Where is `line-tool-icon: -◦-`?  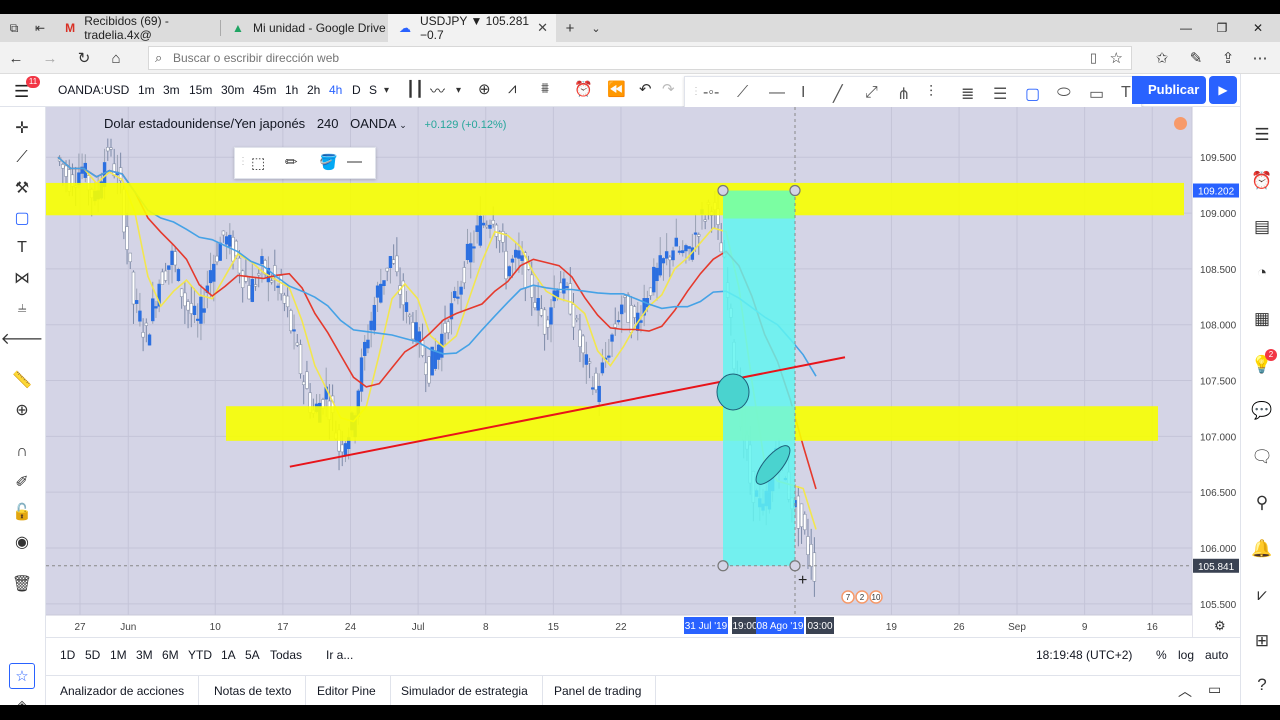 line-tool-icon: -◦- is located at coordinates (711, 93).